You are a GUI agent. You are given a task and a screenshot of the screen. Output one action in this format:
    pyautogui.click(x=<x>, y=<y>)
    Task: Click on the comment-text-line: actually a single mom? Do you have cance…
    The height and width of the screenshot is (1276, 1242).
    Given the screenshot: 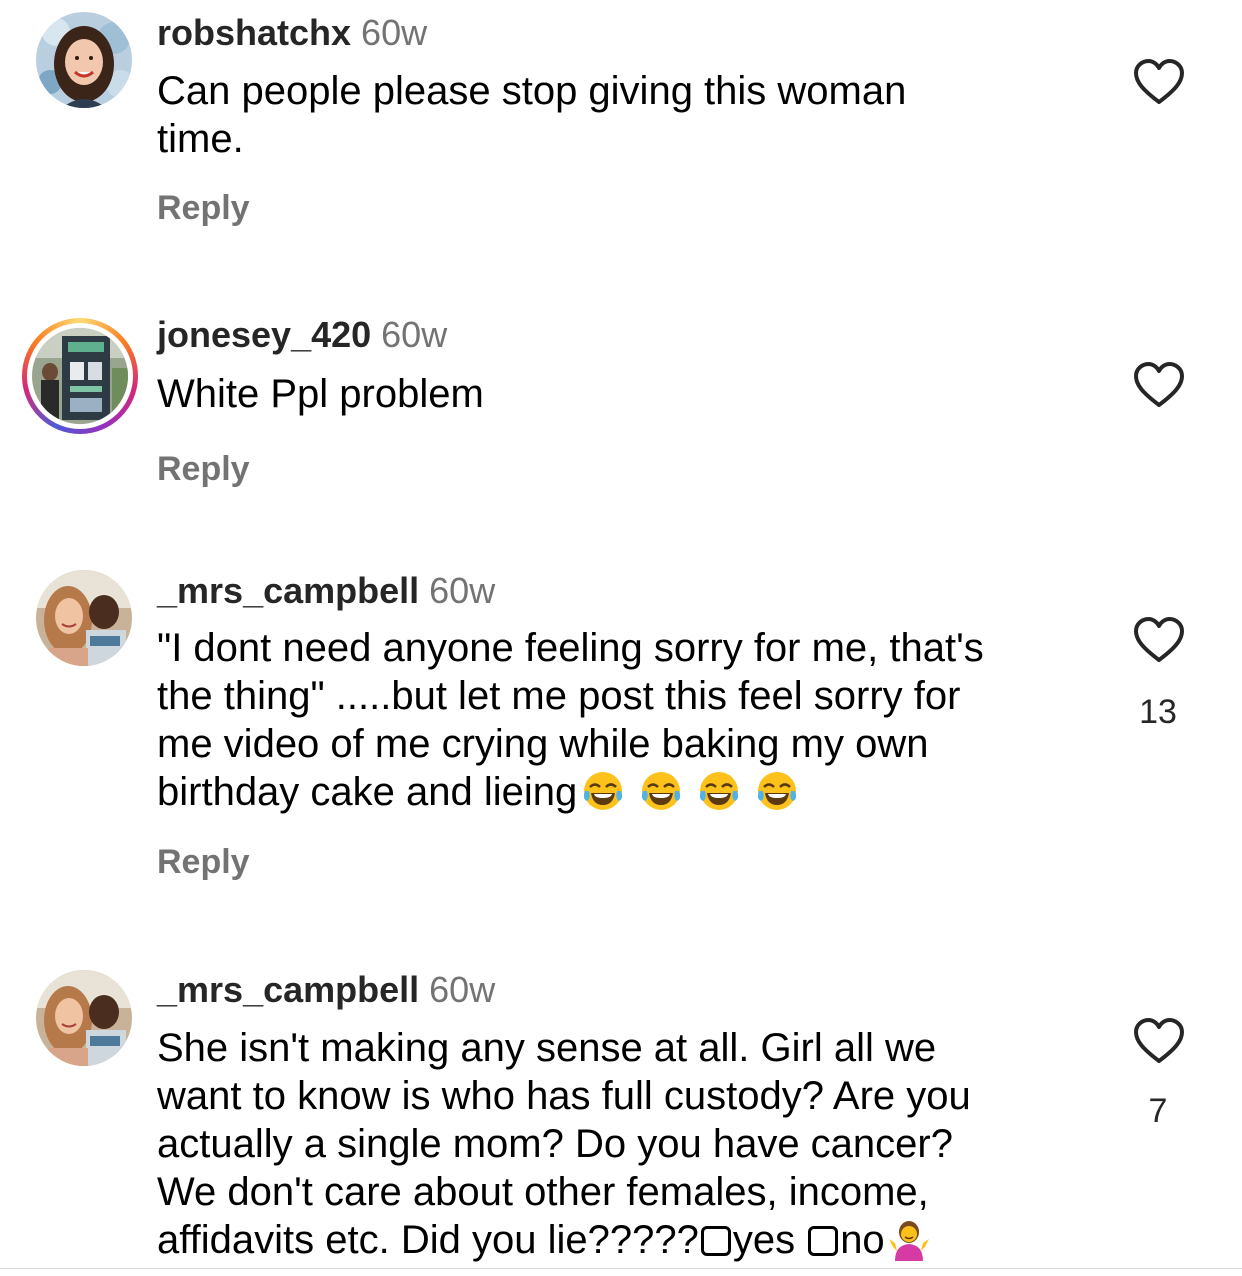 What is the action you would take?
    pyautogui.click(x=555, y=1144)
    